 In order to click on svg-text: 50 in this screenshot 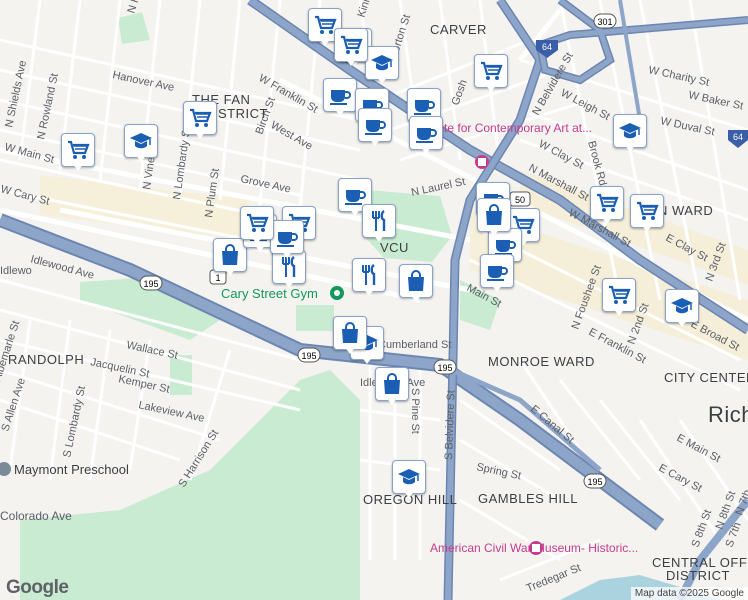, I will do `click(520, 200)`.